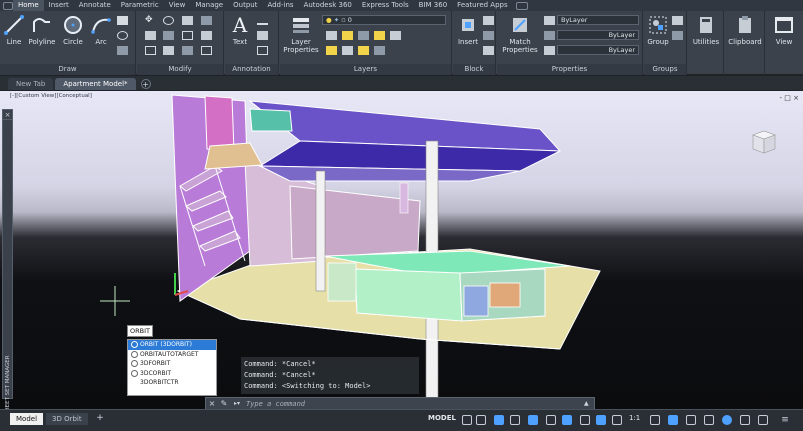 This screenshot has height=431, width=803. Describe the element at coordinates (42, 30) in the screenshot. I see `polyline-button: Polyline` at that location.